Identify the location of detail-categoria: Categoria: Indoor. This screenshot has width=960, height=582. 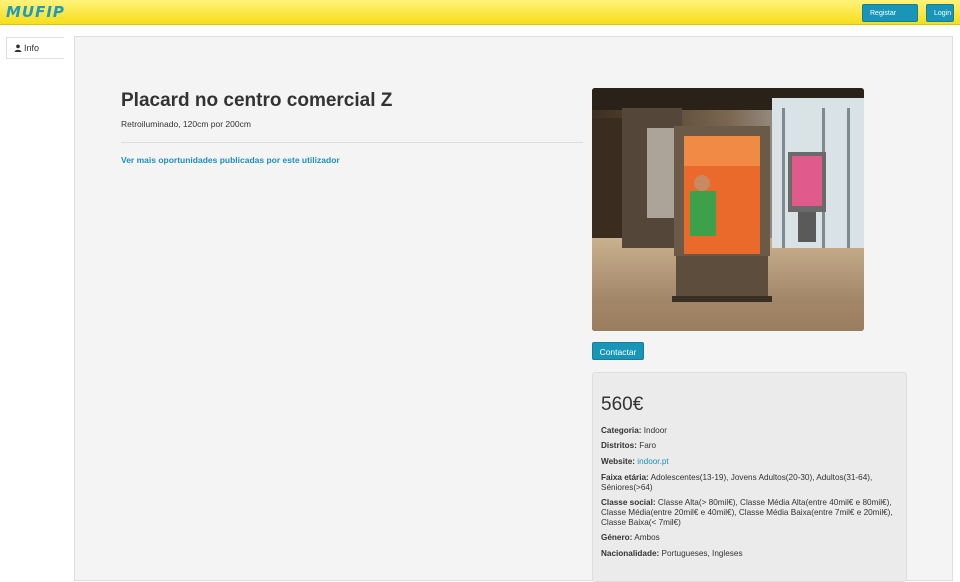
(751, 431).